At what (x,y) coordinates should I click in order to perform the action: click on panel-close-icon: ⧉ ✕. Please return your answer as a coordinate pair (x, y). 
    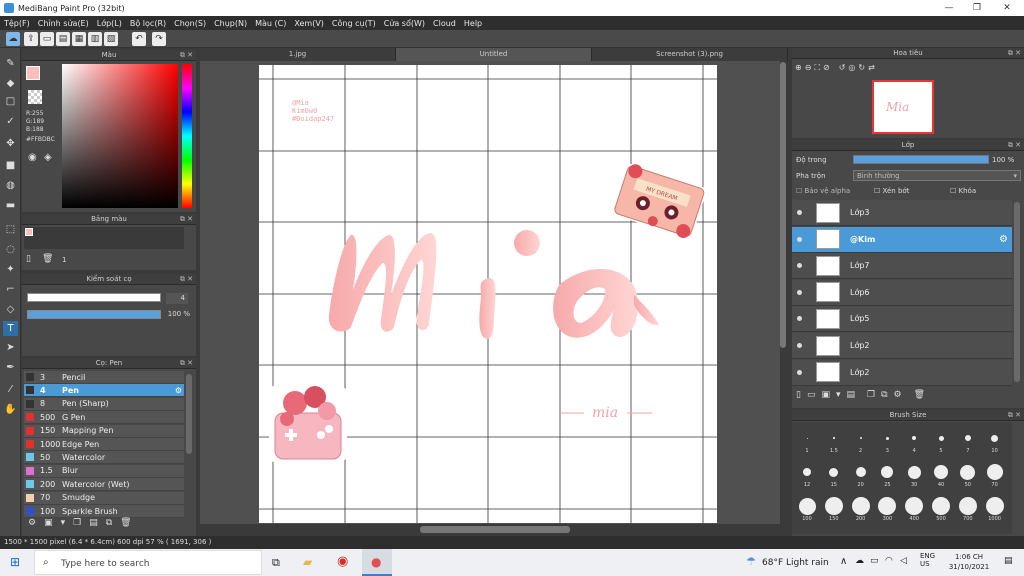
    Looking at the image, I should click on (186, 55).